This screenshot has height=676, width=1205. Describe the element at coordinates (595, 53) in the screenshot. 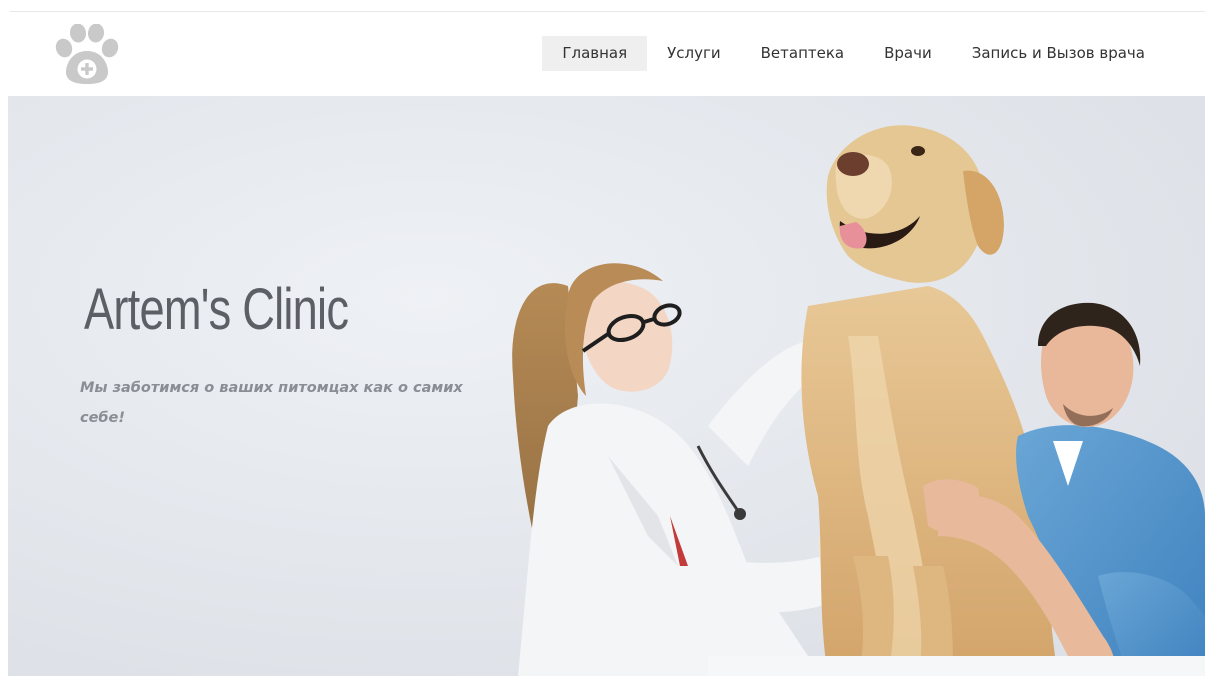

I see `nav-item-home: Главная` at that location.